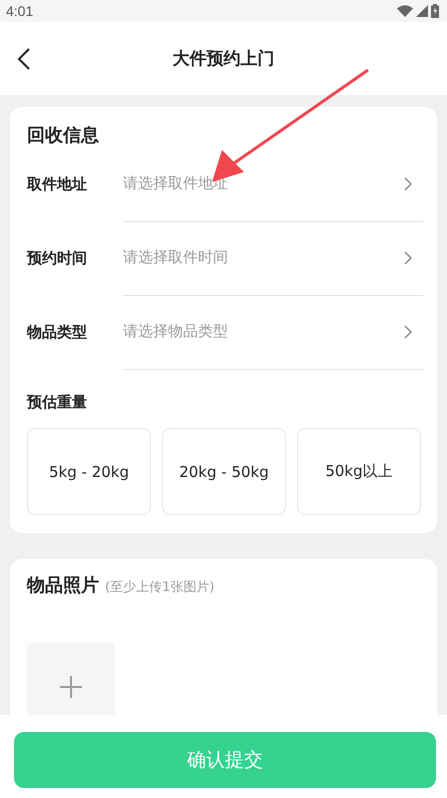 This screenshot has width=447, height=798. What do you see at coordinates (71, 687) in the screenshot?
I see `plus-icon` at bounding box center [71, 687].